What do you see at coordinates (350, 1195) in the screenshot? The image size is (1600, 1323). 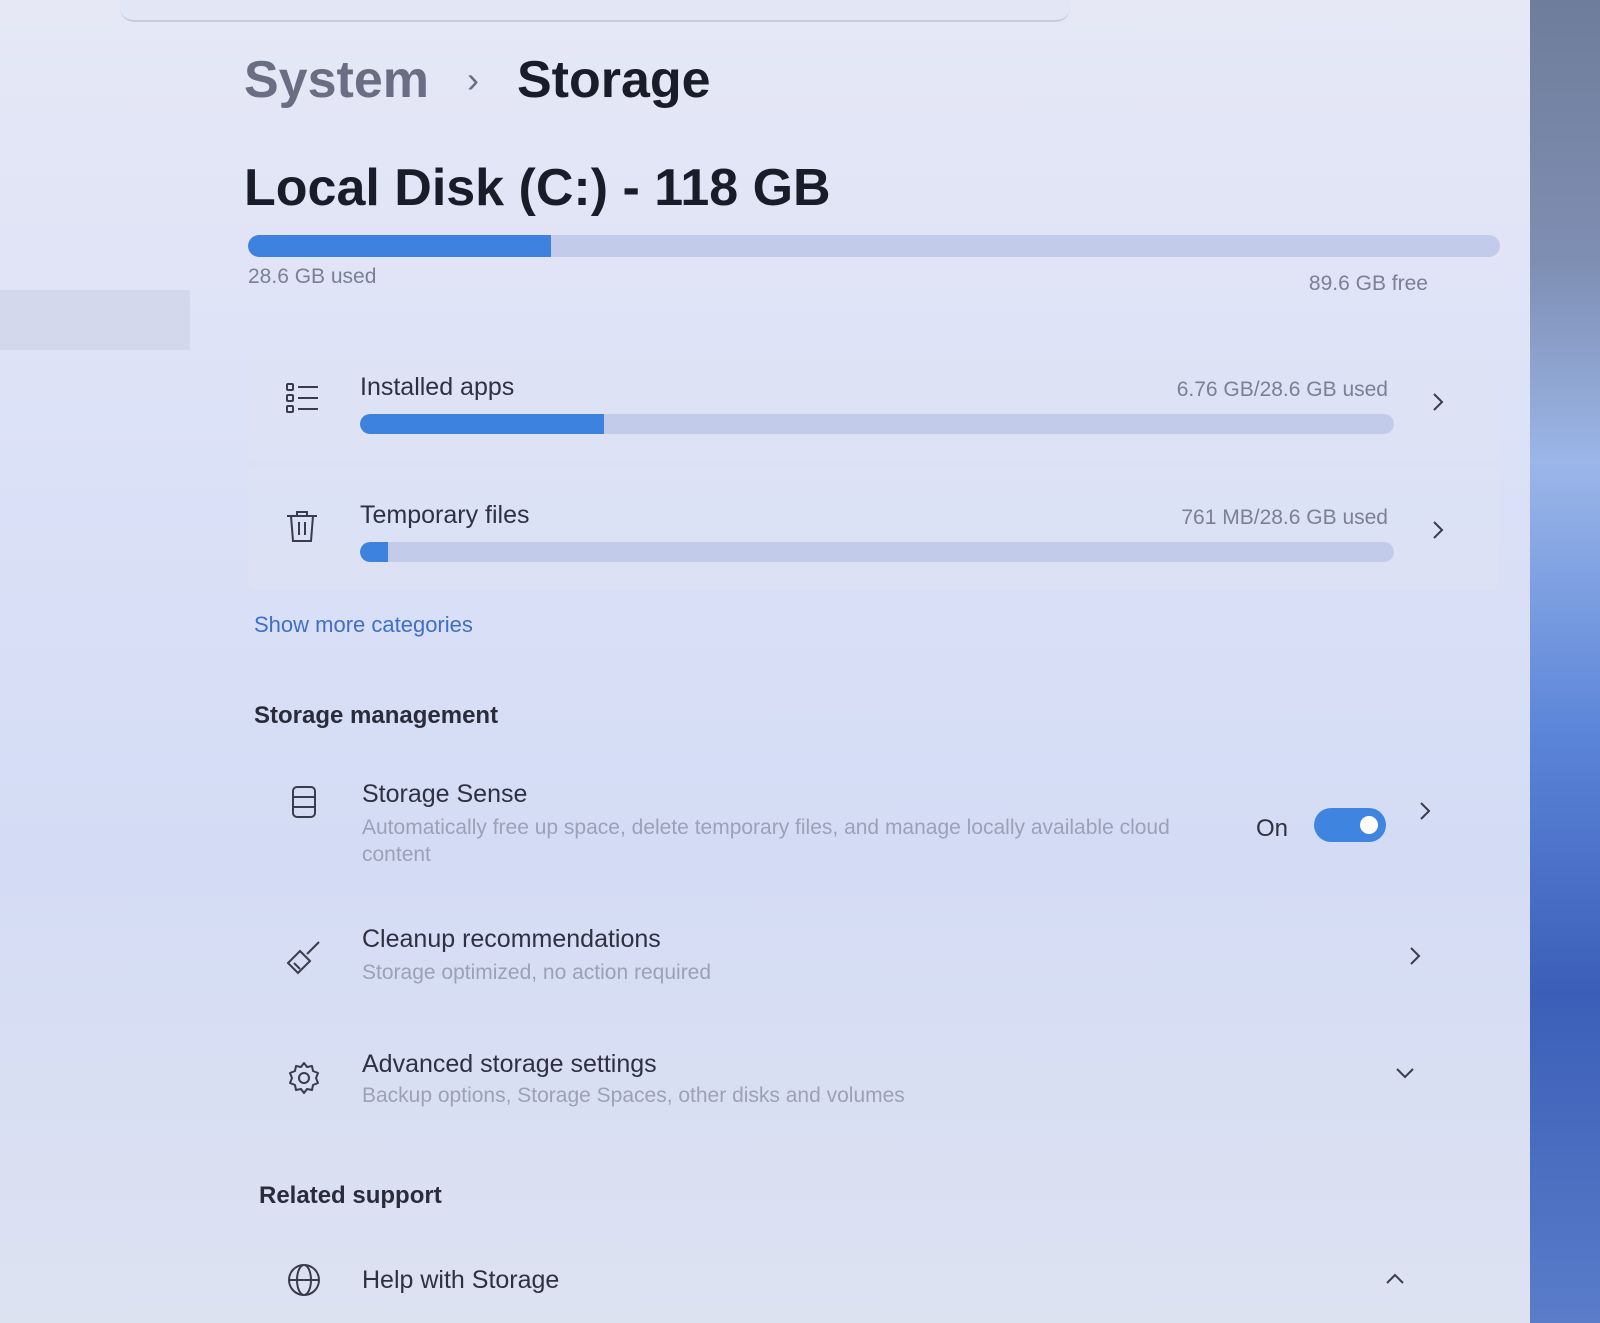 I see `related-support-heading: Related support` at bounding box center [350, 1195].